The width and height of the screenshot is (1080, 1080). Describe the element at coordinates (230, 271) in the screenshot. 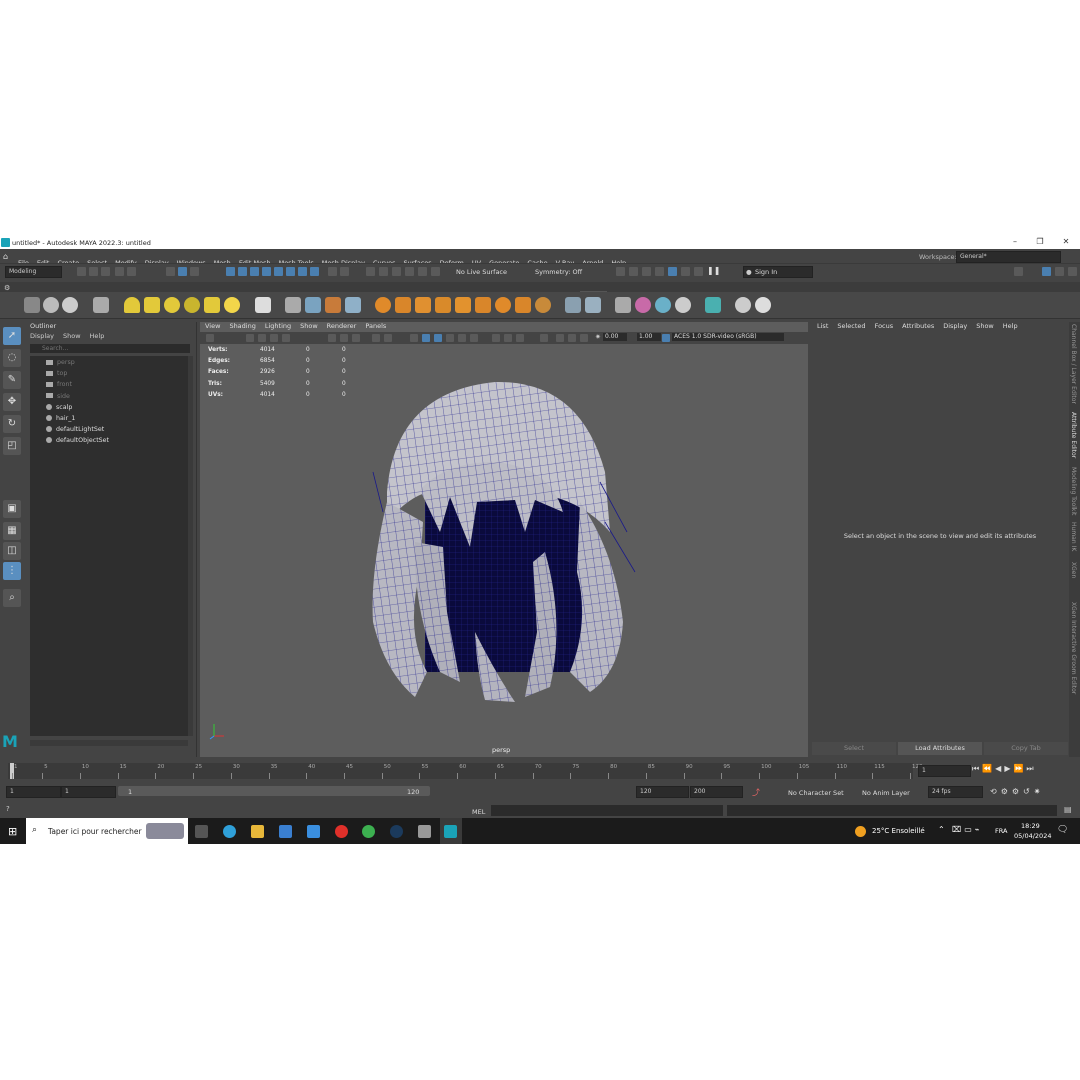

I see `pick-mask-vertex-icon` at that location.